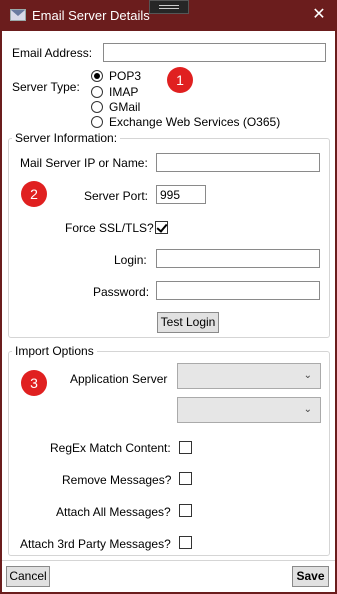 This screenshot has height=594, width=337. I want to click on password-label: Password:, so click(121, 292).